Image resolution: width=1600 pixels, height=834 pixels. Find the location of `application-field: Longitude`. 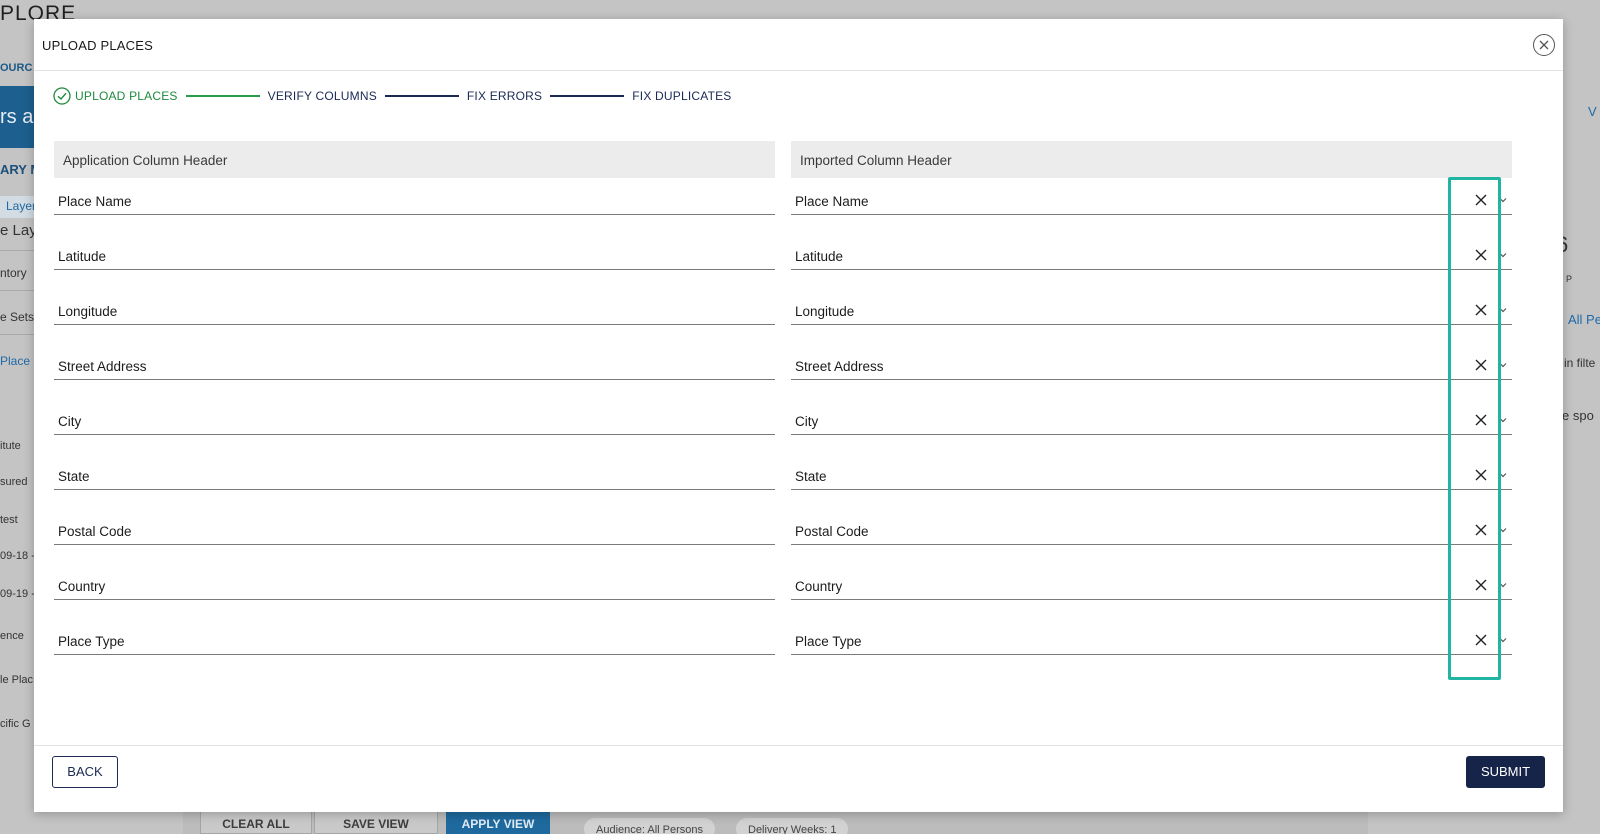

application-field: Longitude is located at coordinates (414, 306).